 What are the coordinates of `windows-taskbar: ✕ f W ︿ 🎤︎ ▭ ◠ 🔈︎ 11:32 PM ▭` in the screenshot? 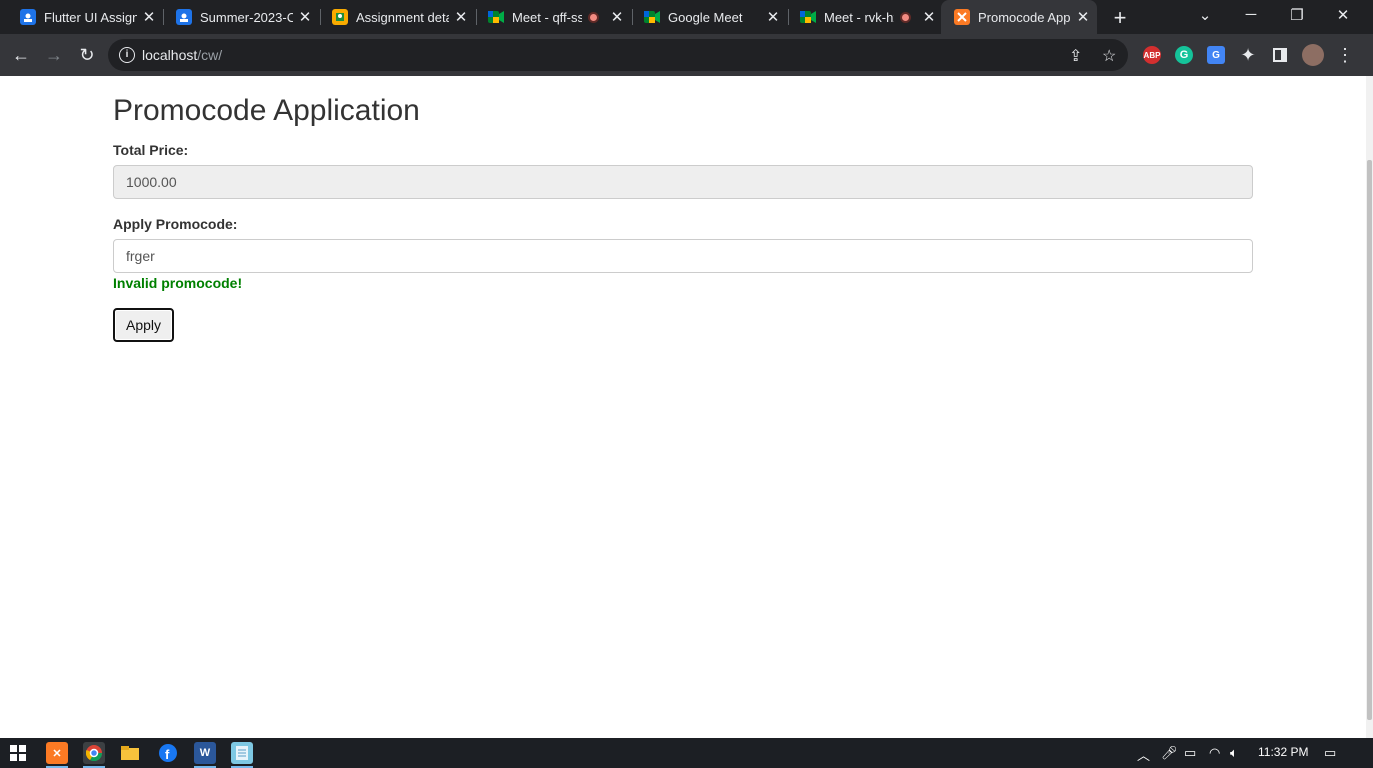 It's located at (686, 753).